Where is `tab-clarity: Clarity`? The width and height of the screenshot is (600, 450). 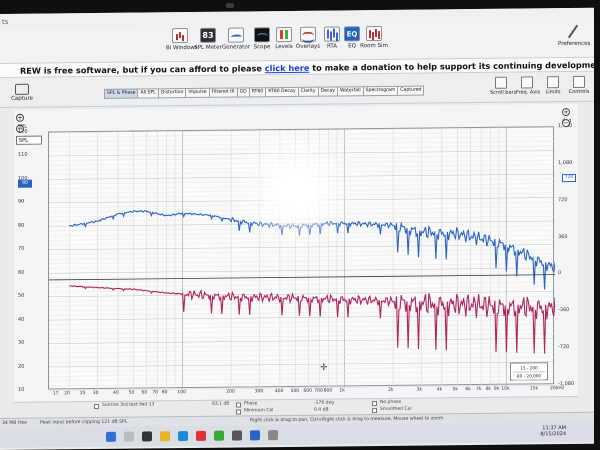 tab-clarity: Clarity is located at coordinates (308, 91).